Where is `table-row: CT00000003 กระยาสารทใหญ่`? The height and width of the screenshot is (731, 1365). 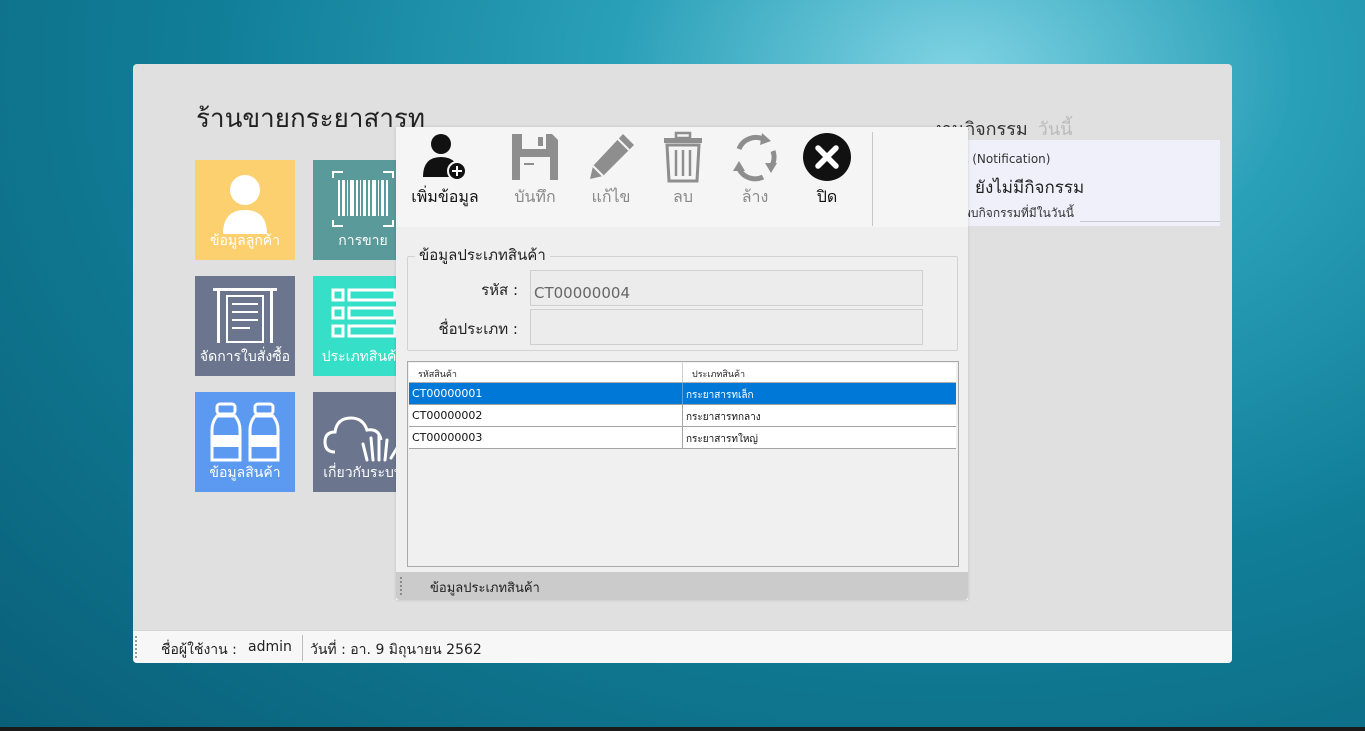
table-row: CT00000003 กระยาสารทใหญ่ is located at coordinates (682, 438).